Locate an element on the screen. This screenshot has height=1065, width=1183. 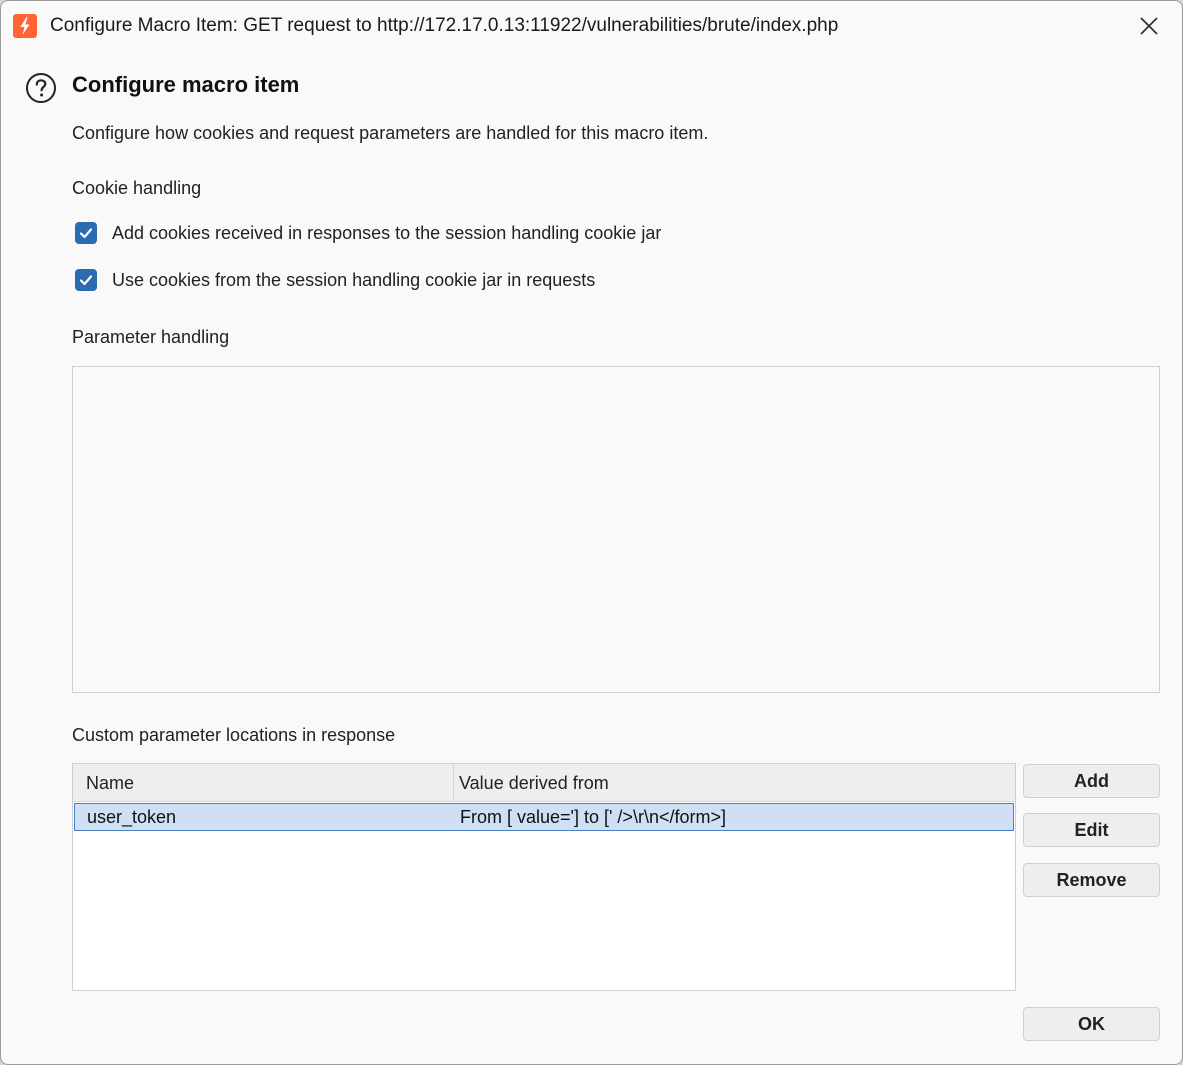
row-value-cell: From [ value='] to [' />\r\n</form>] is located at coordinates (593, 817).